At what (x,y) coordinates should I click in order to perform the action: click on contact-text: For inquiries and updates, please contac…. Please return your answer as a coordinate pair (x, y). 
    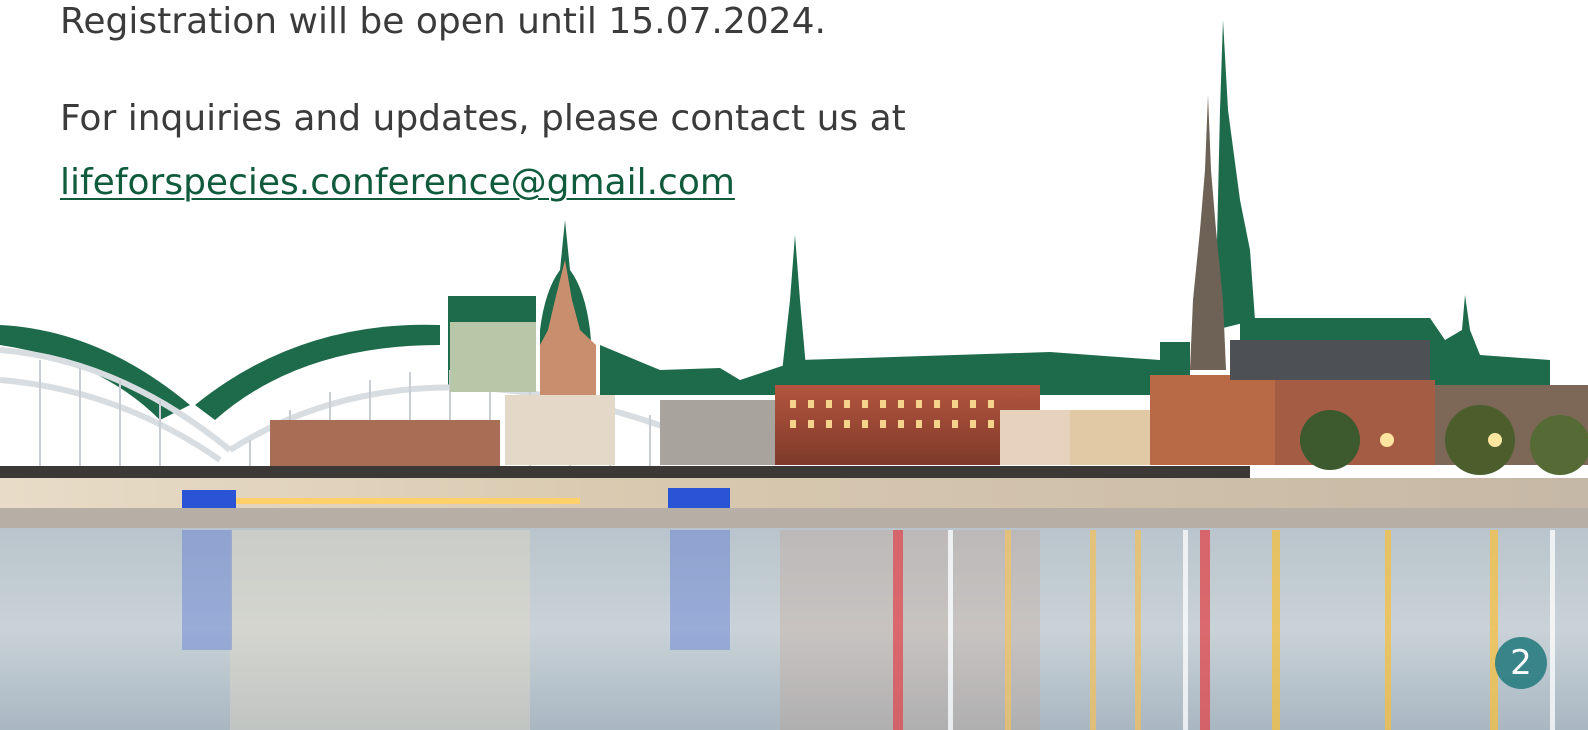
    Looking at the image, I should click on (483, 118).